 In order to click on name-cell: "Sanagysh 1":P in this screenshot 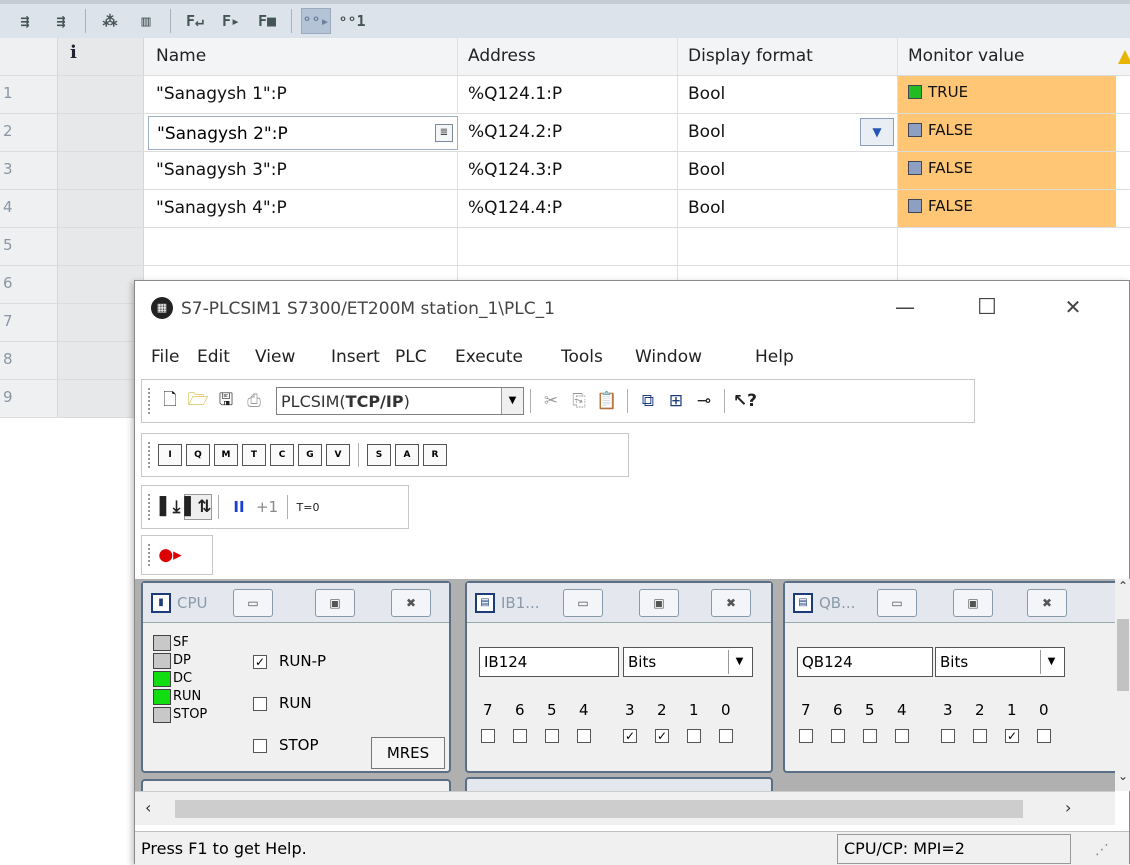, I will do `click(301, 94)`.